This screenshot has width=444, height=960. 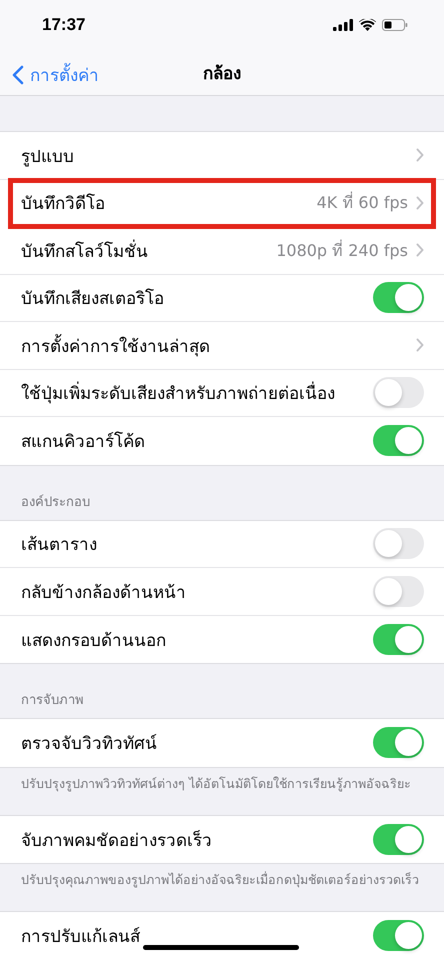 What do you see at coordinates (116, 841) in the screenshot?
I see `row-label: จับภาพคมชัดอย่างรวดเร็ว` at bounding box center [116, 841].